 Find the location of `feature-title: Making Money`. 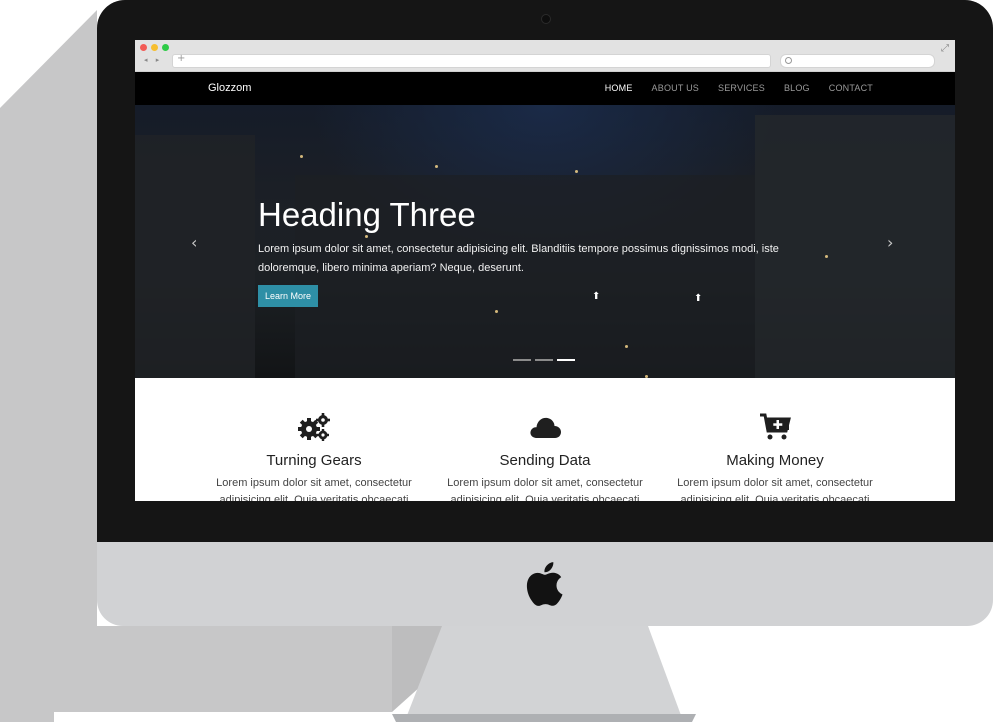

feature-title: Making Money is located at coordinates (775, 460).